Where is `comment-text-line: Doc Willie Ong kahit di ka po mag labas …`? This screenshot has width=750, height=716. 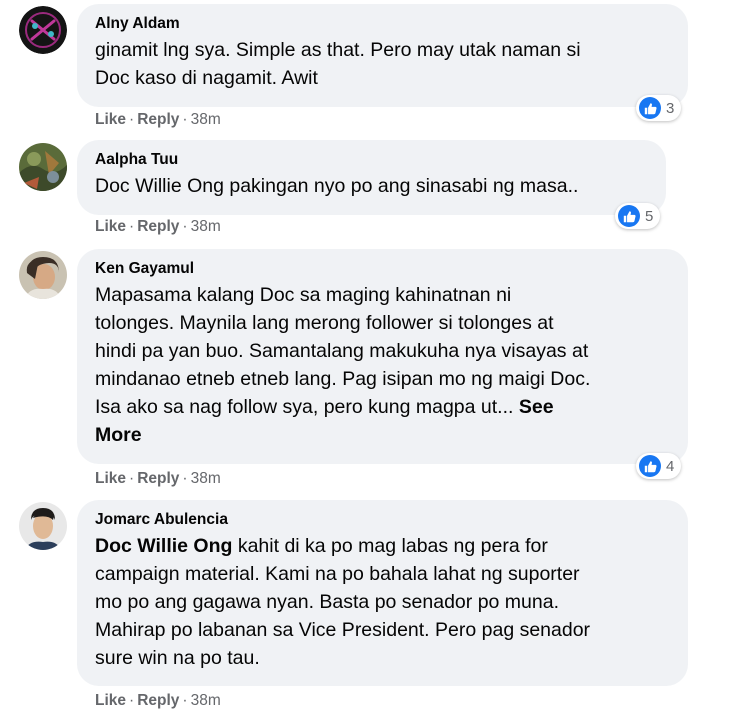 comment-text-line: Doc Willie Ong kahit di ka po mag labas … is located at coordinates (382, 546).